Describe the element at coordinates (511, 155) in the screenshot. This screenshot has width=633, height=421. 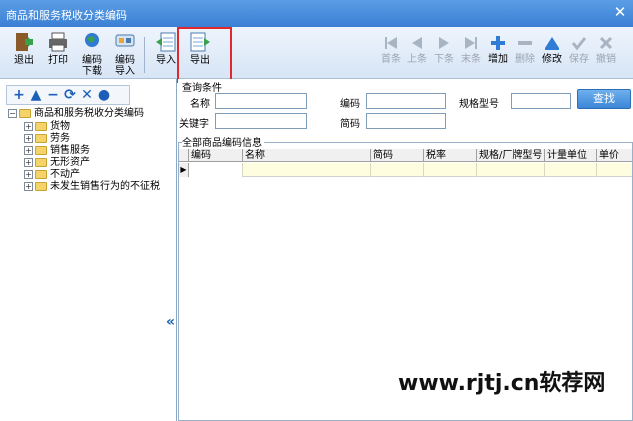
I see `column-header: 规格/厂牌型号` at that location.